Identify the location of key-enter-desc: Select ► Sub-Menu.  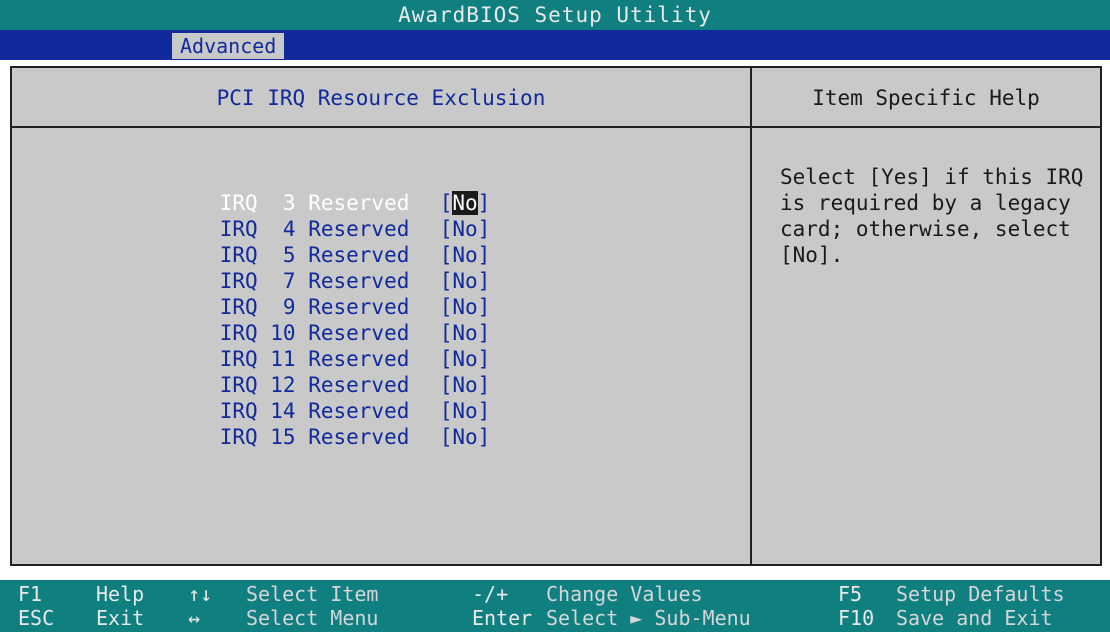
(648, 618).